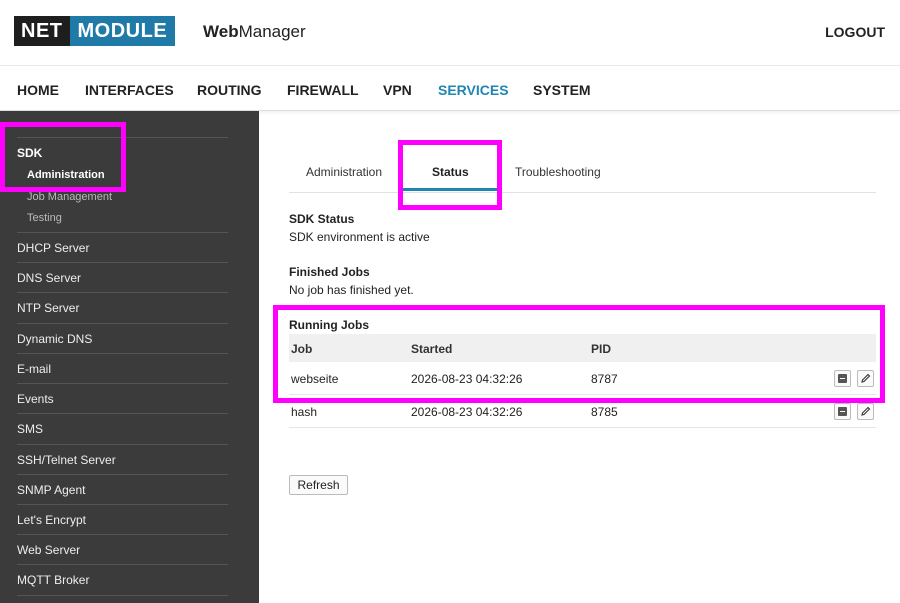  I want to click on netmodule-logo: NET MODULE, so click(95, 31).